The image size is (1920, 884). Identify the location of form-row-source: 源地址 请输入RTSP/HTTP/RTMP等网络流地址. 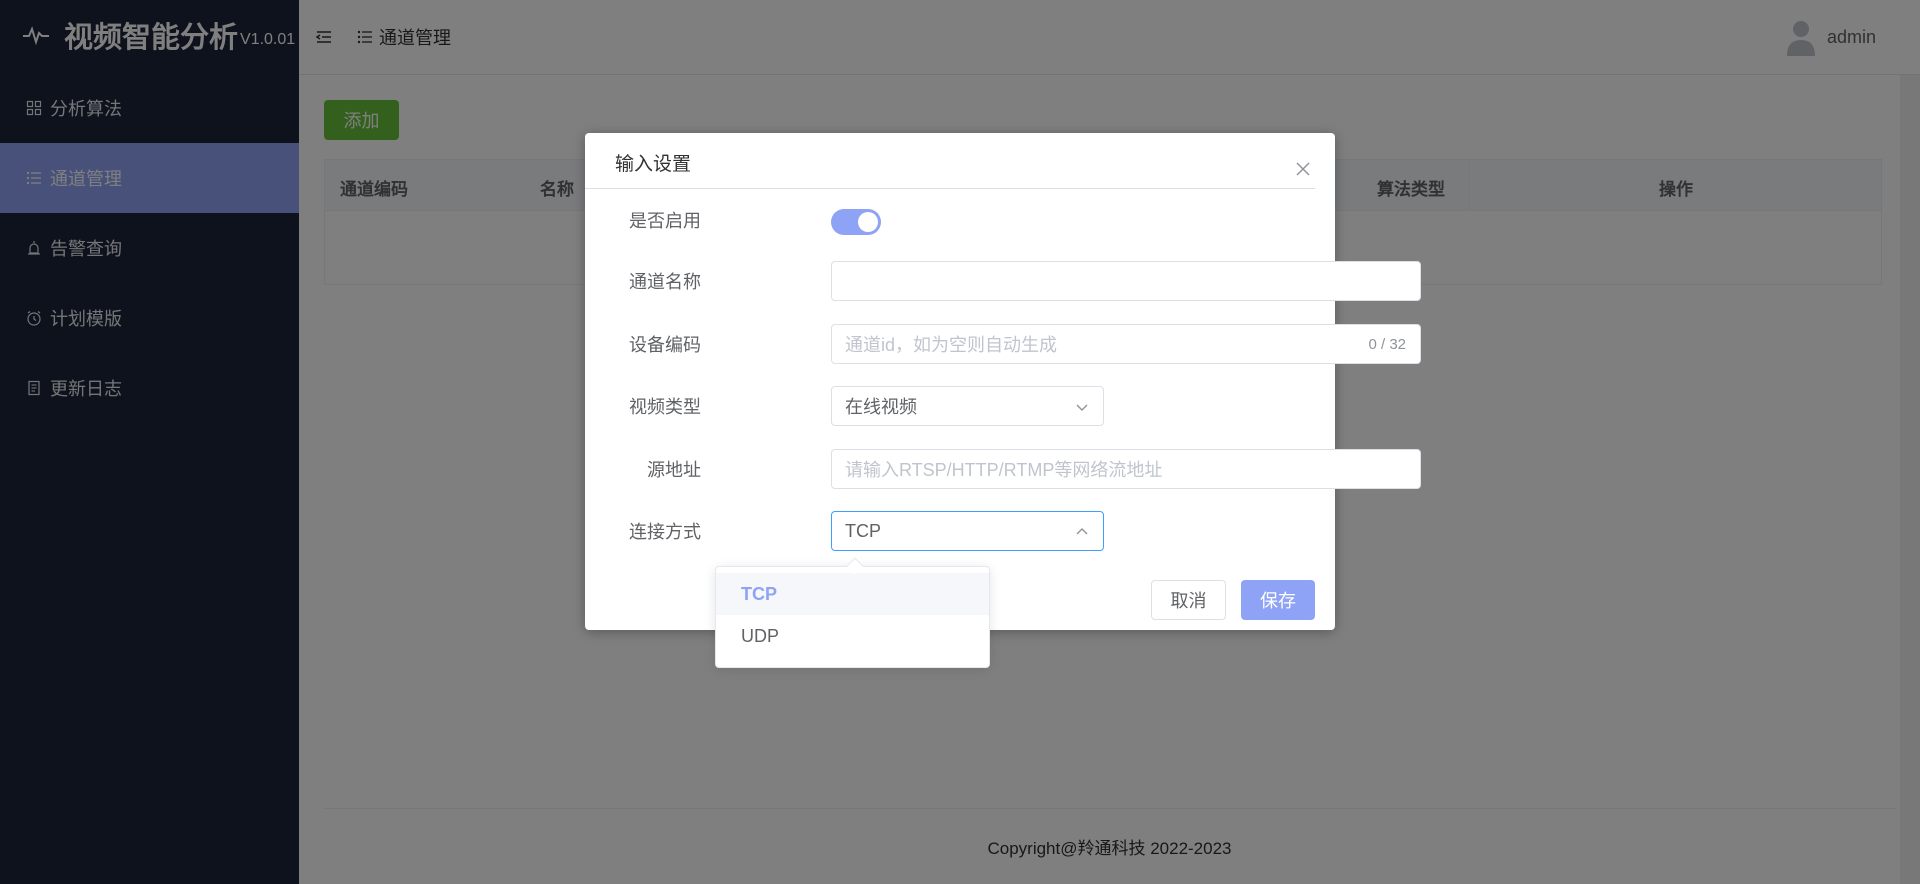
(1003, 469).